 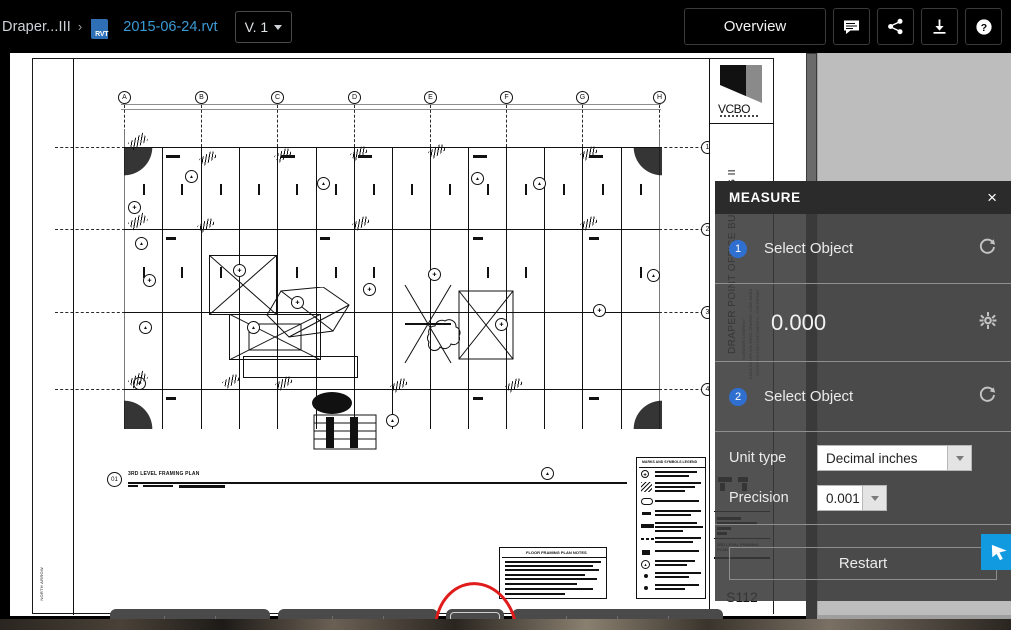 I want to click on restart-button: Restart, so click(x=863, y=563).